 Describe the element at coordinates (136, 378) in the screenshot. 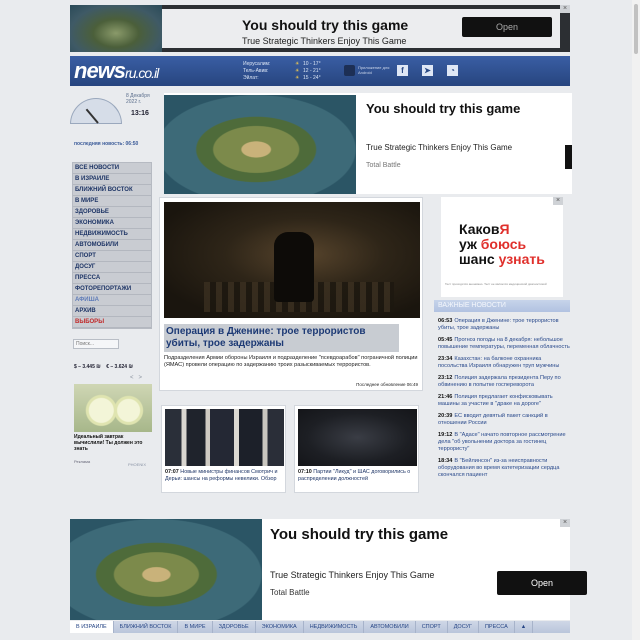

I see `rate-arrows: < >` at that location.